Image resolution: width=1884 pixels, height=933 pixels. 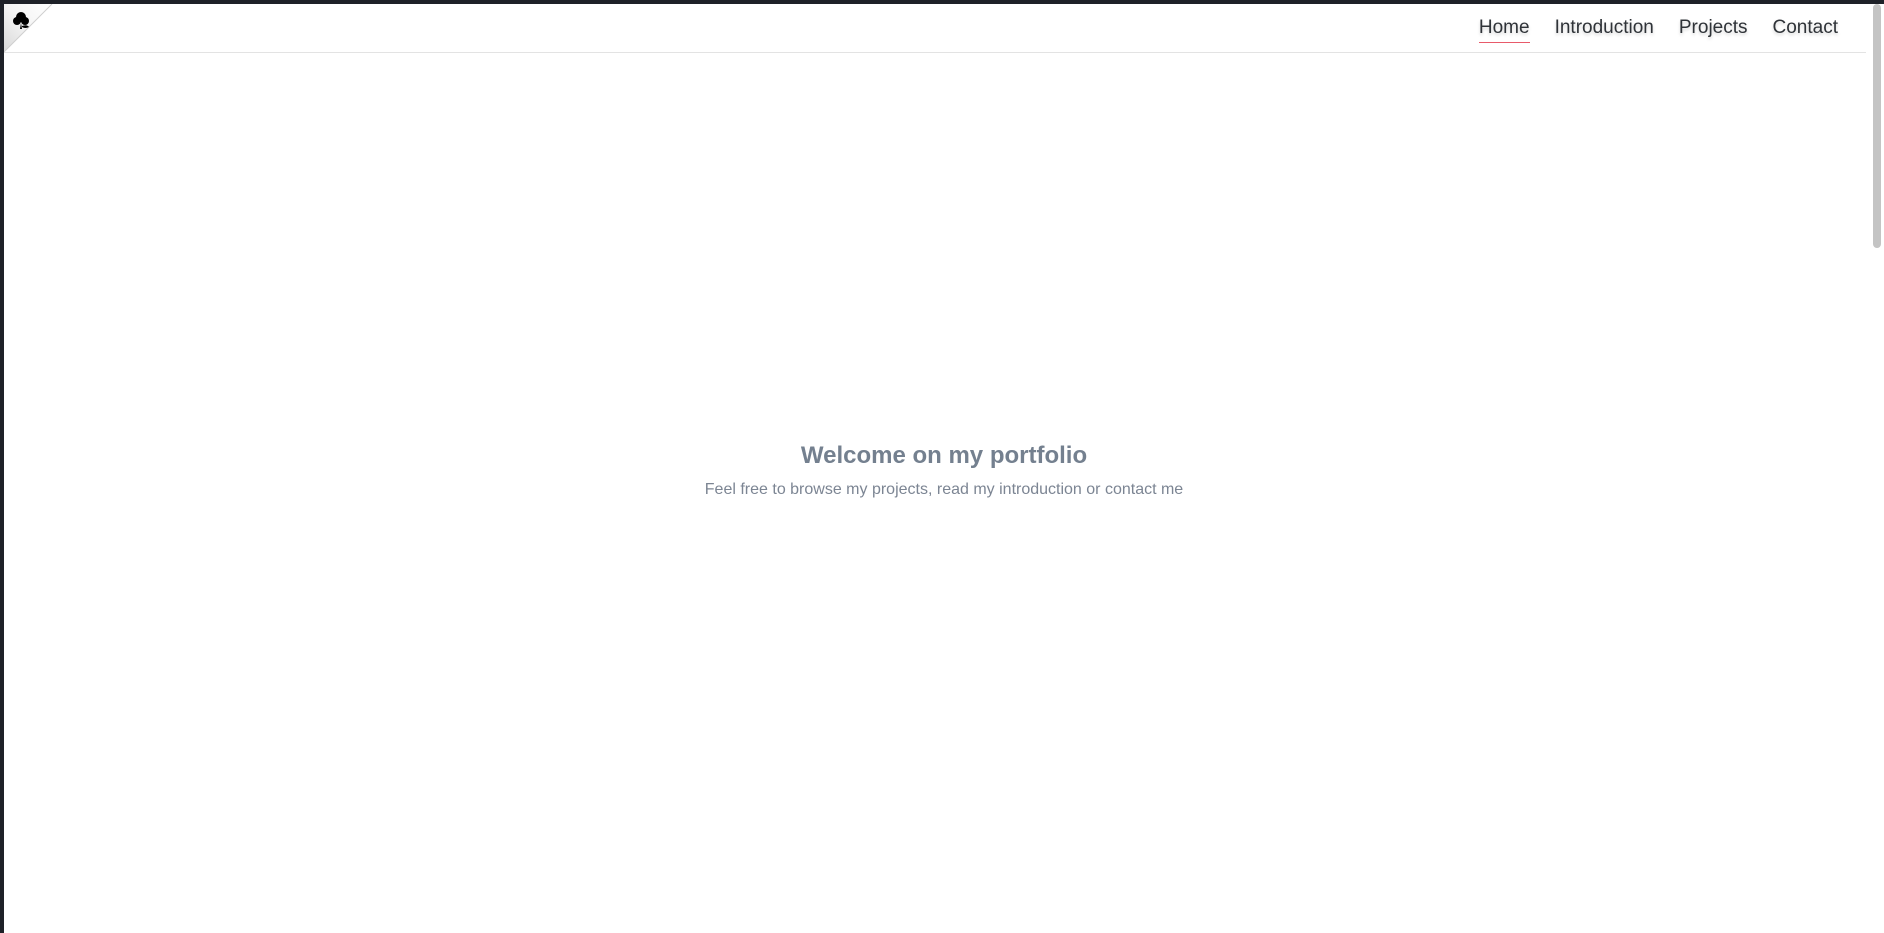 I want to click on rose-icon, so click(x=28, y=28).